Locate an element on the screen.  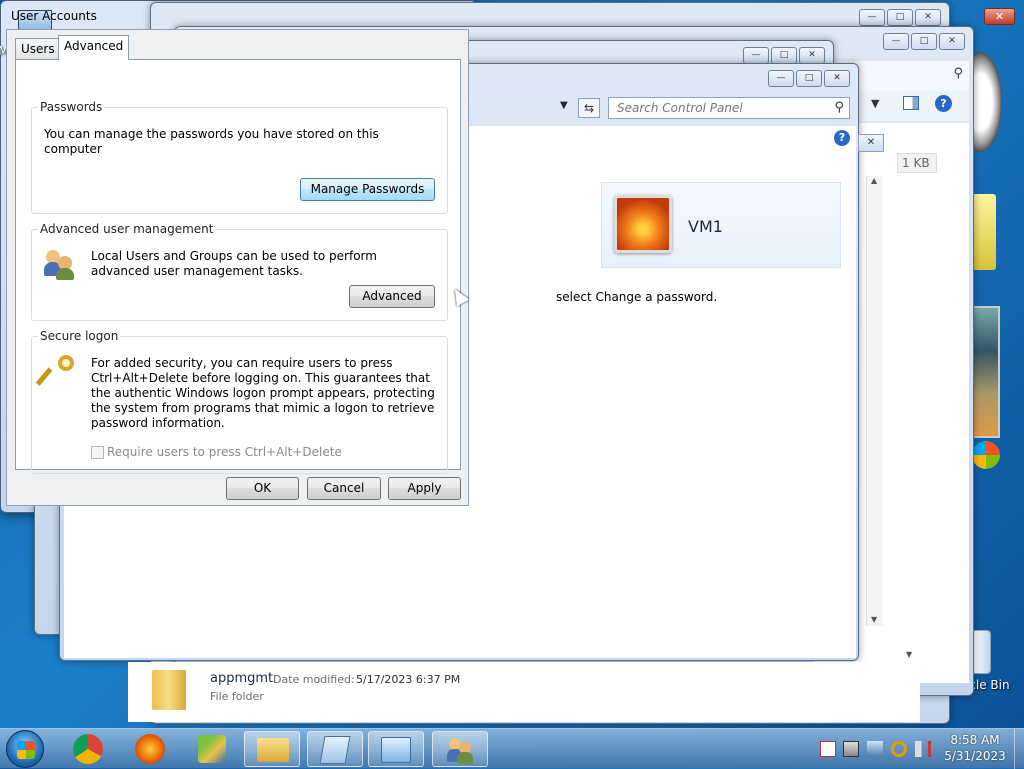
tools-icon is located at coordinates (212, 749).